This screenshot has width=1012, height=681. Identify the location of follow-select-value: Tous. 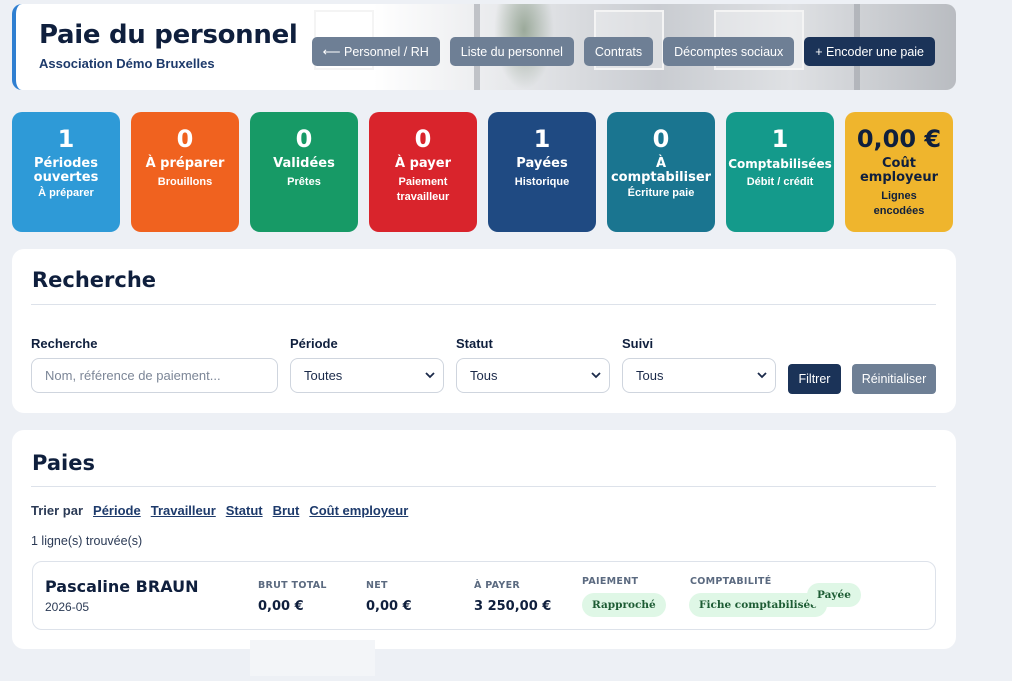
(650, 375).